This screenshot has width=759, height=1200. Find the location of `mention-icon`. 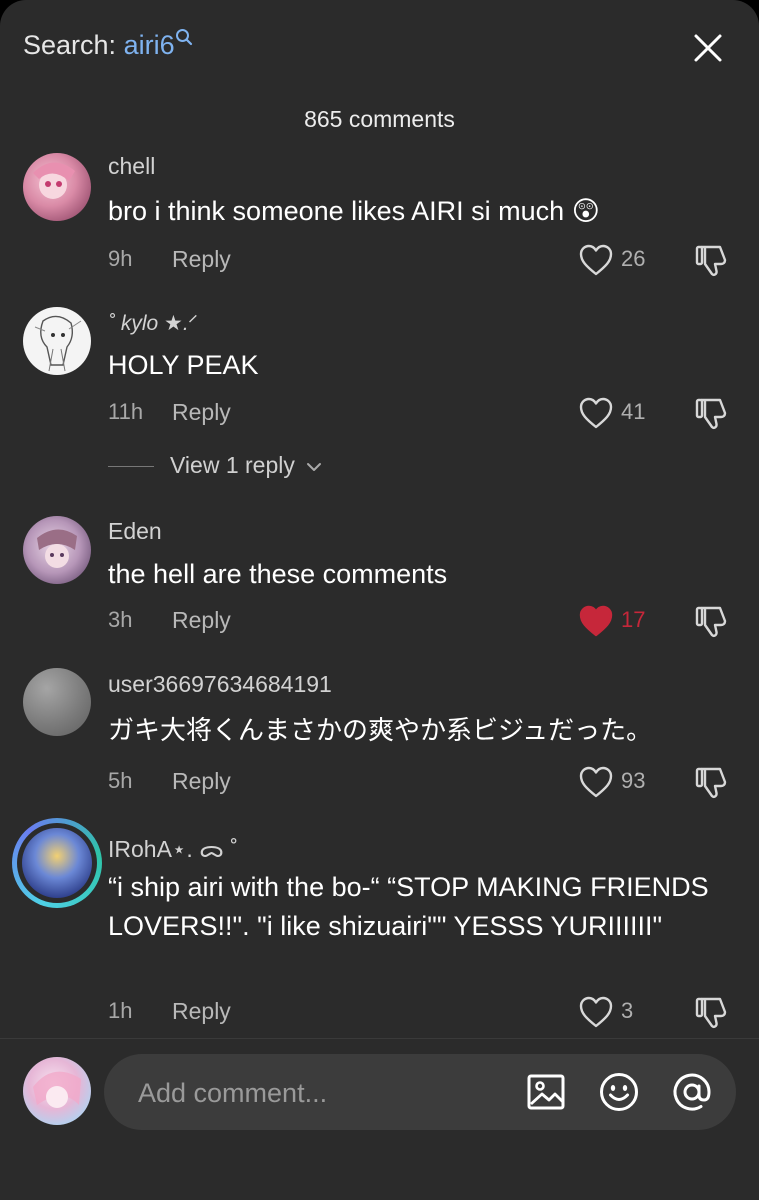

mention-icon is located at coordinates (692, 1092).